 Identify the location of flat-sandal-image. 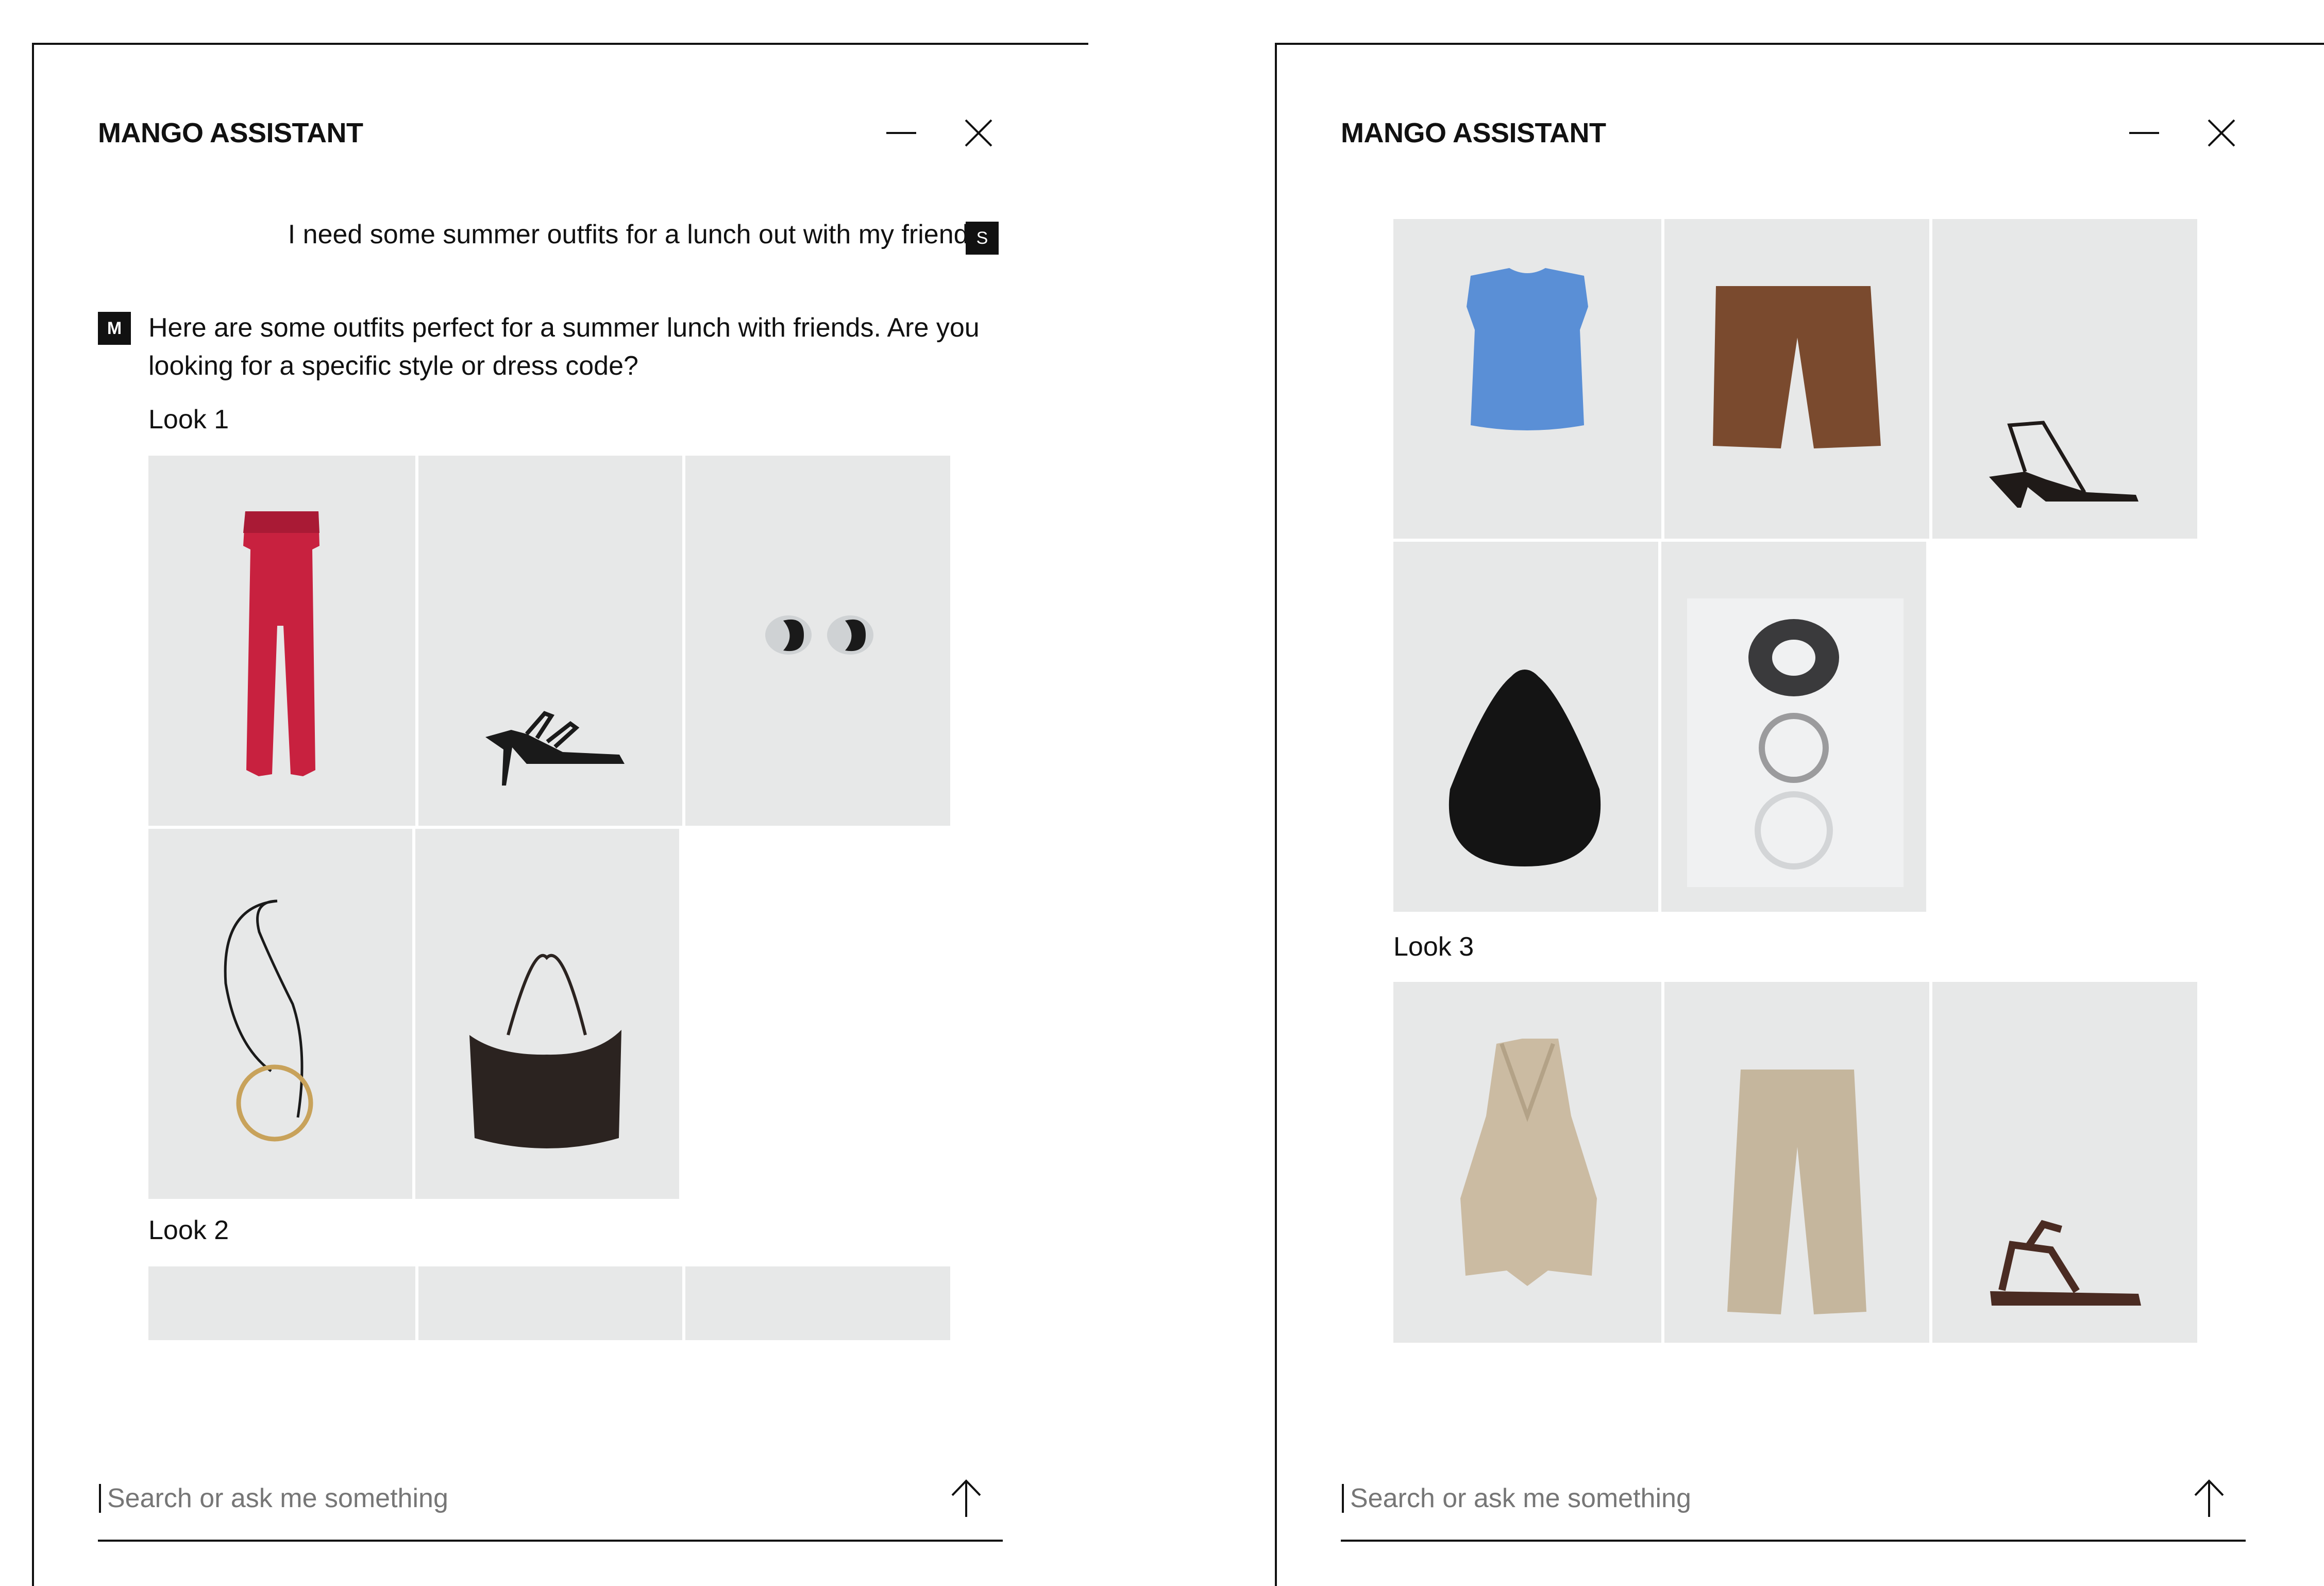
(2065, 1263).